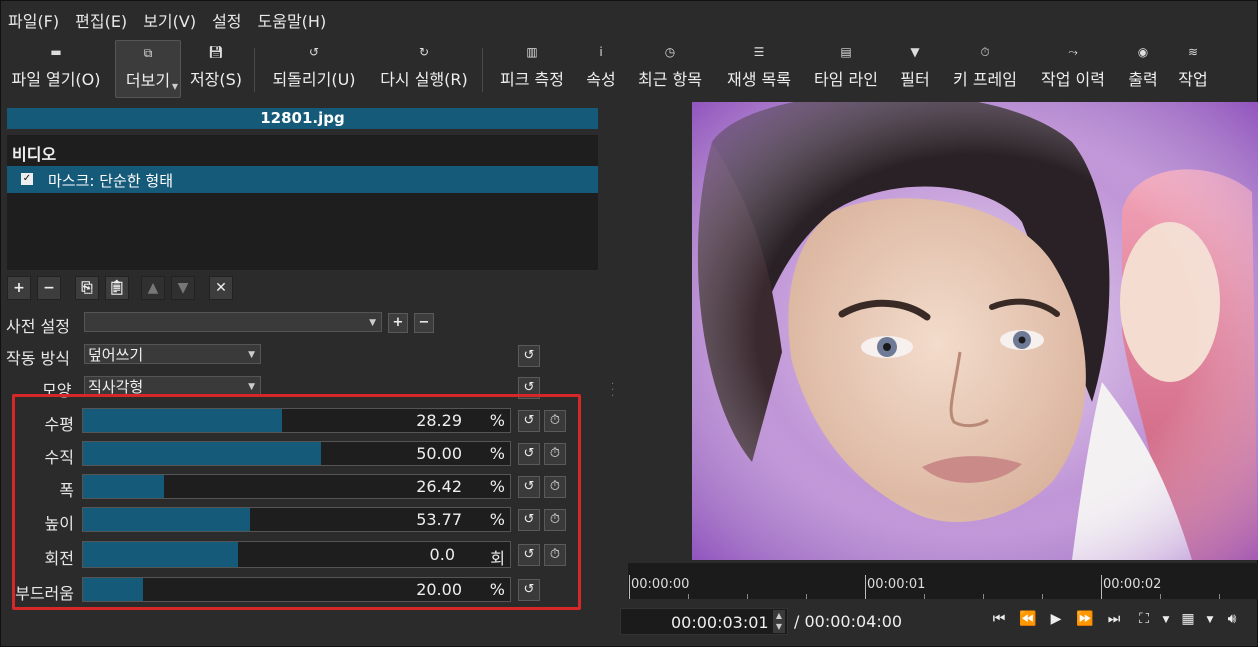 The width and height of the screenshot is (1258, 647). Describe the element at coordinates (670, 52) in the screenshot. I see `clock-icon: ◷` at that location.